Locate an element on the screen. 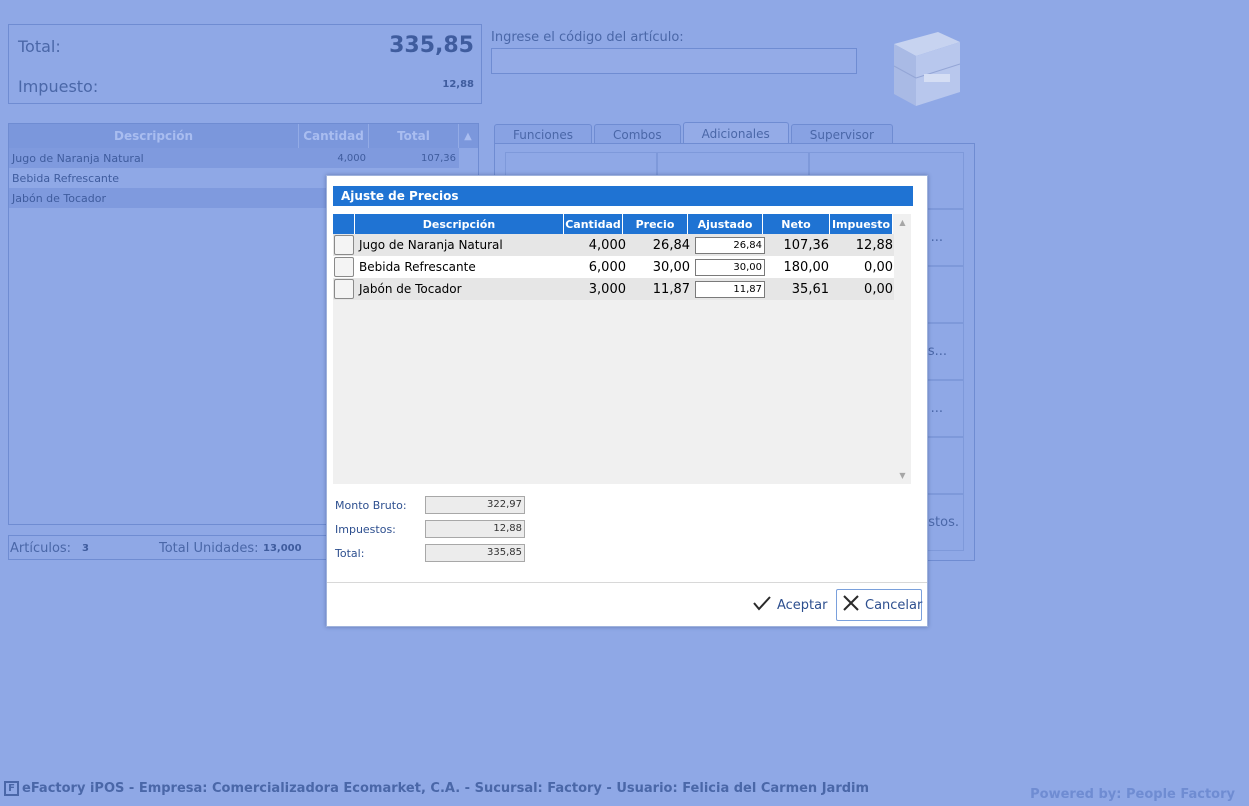 Image resolution: width=1249 pixels, height=806 pixels. row-price: 11,87 is located at coordinates (671, 289).